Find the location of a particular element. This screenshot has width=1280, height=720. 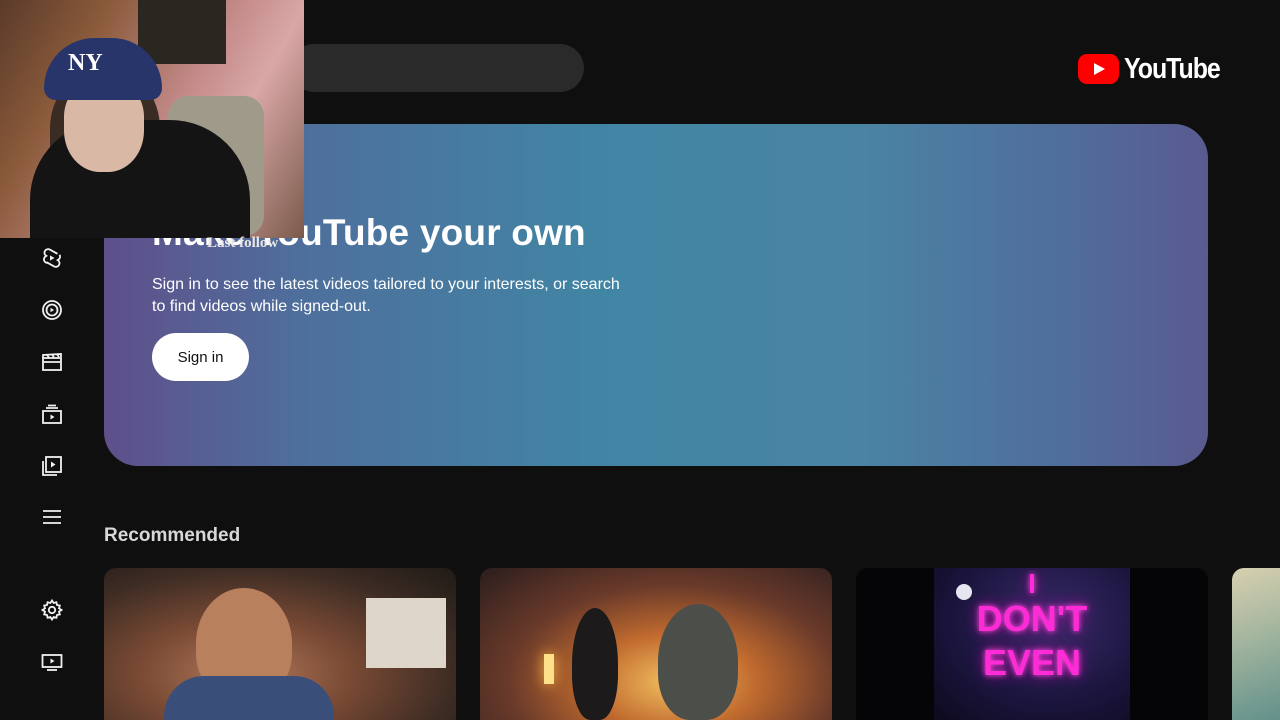

neon-text-line: I is located at coordinates (1032, 583).